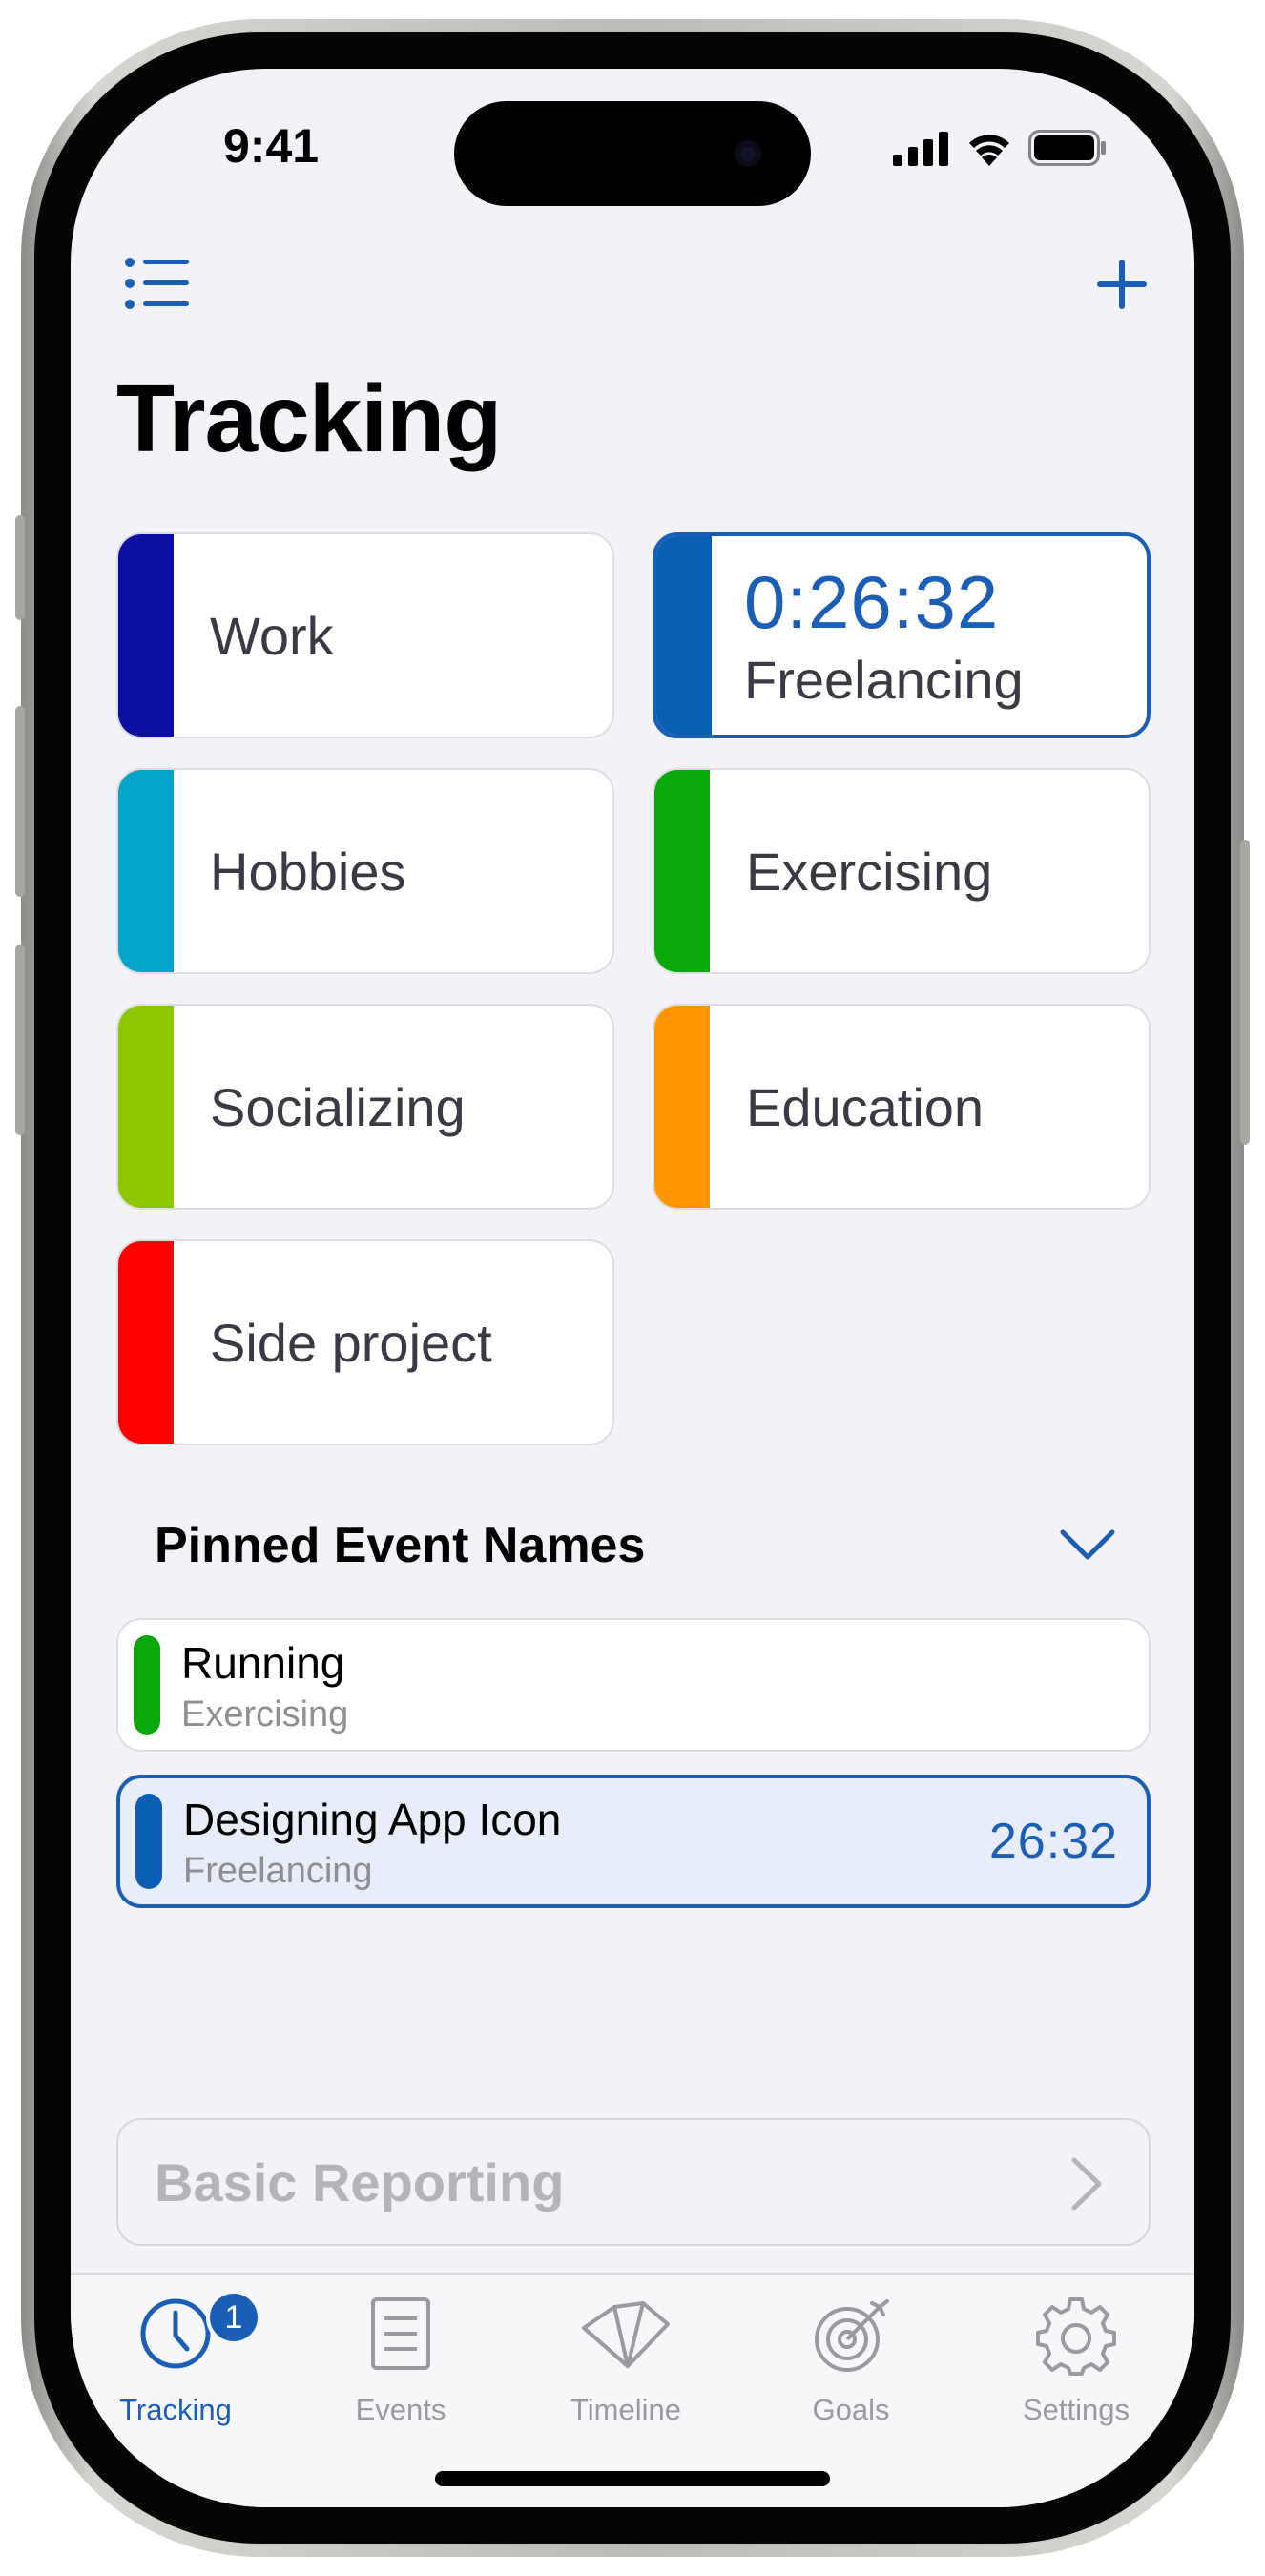  I want to click on chevron-down-icon, so click(1087, 1544).